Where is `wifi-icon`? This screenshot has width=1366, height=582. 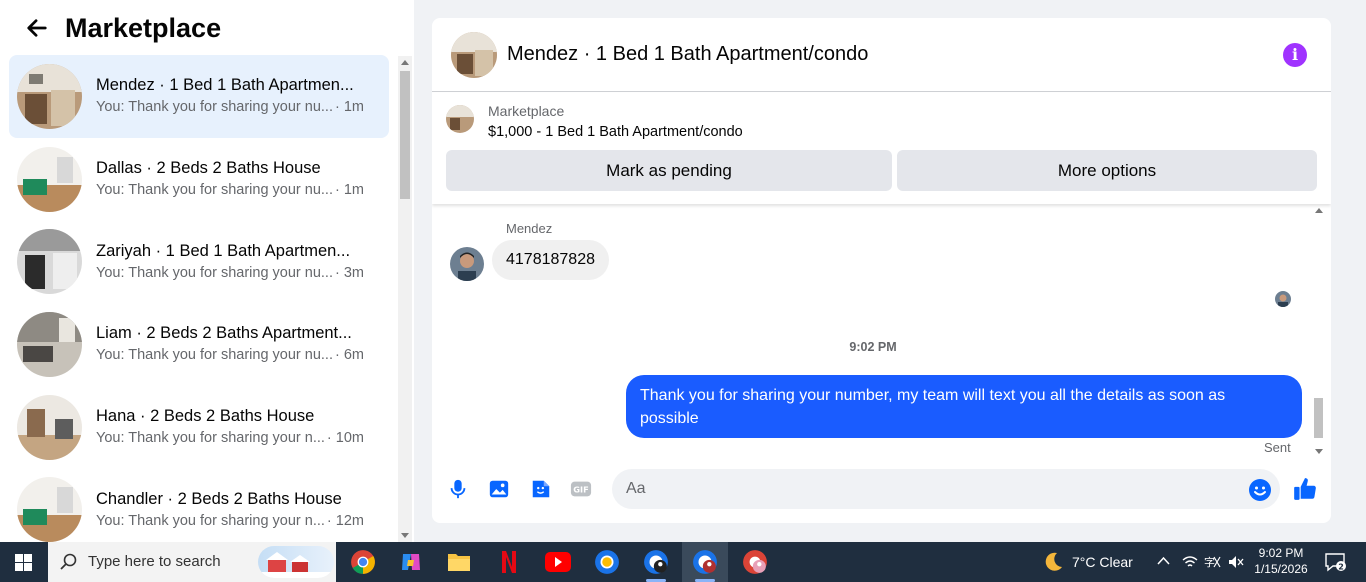
wifi-icon is located at coordinates (1190, 562).